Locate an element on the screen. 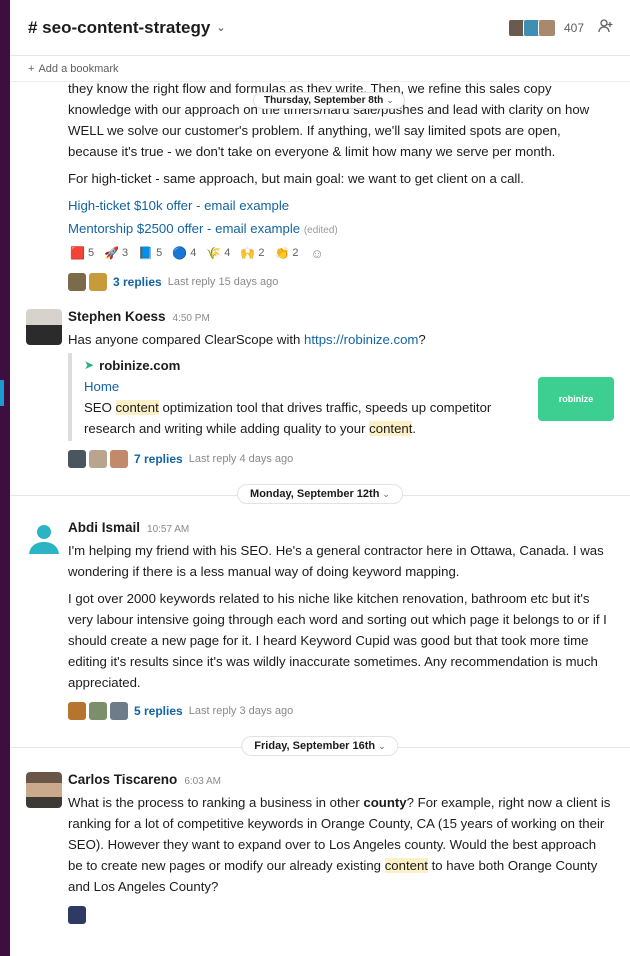 The width and height of the screenshot is (630, 956). floating-date-pill: Thursday, September 8th ⌄ is located at coordinates (329, 100).